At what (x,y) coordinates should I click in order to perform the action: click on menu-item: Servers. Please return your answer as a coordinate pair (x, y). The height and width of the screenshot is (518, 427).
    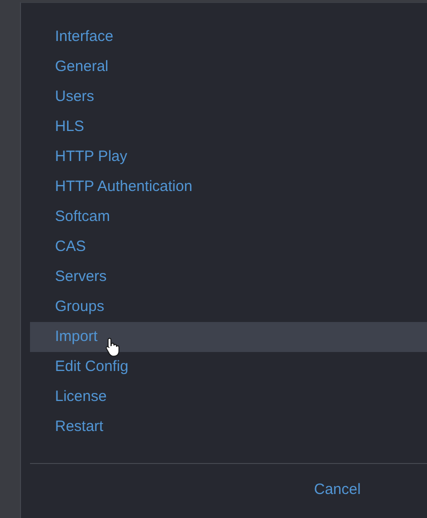
    Looking at the image, I should click on (228, 277).